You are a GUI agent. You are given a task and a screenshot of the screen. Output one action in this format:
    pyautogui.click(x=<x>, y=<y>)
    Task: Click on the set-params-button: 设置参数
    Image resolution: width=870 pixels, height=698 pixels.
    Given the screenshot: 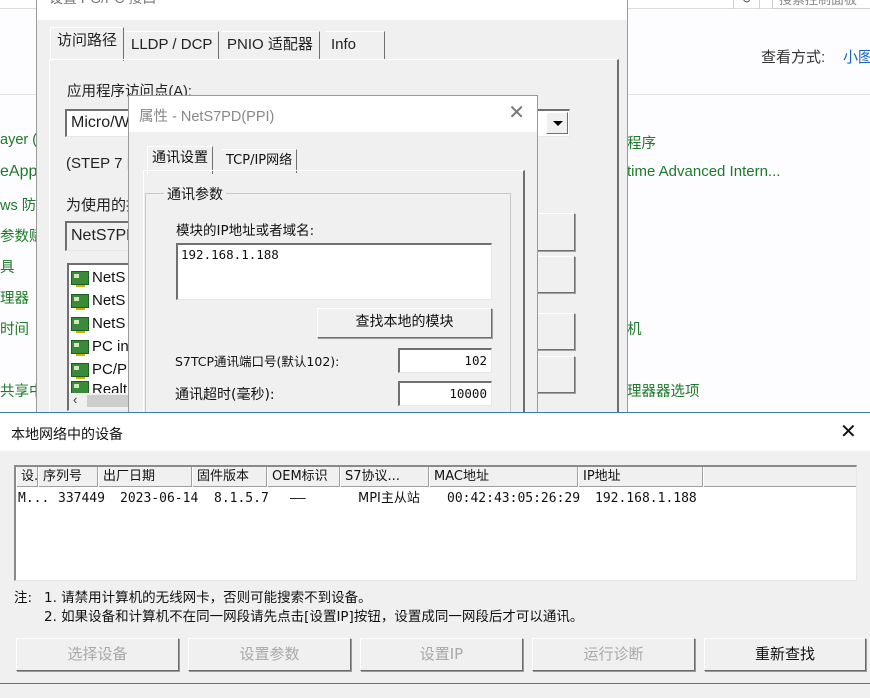 What is the action you would take?
    pyautogui.click(x=269, y=654)
    